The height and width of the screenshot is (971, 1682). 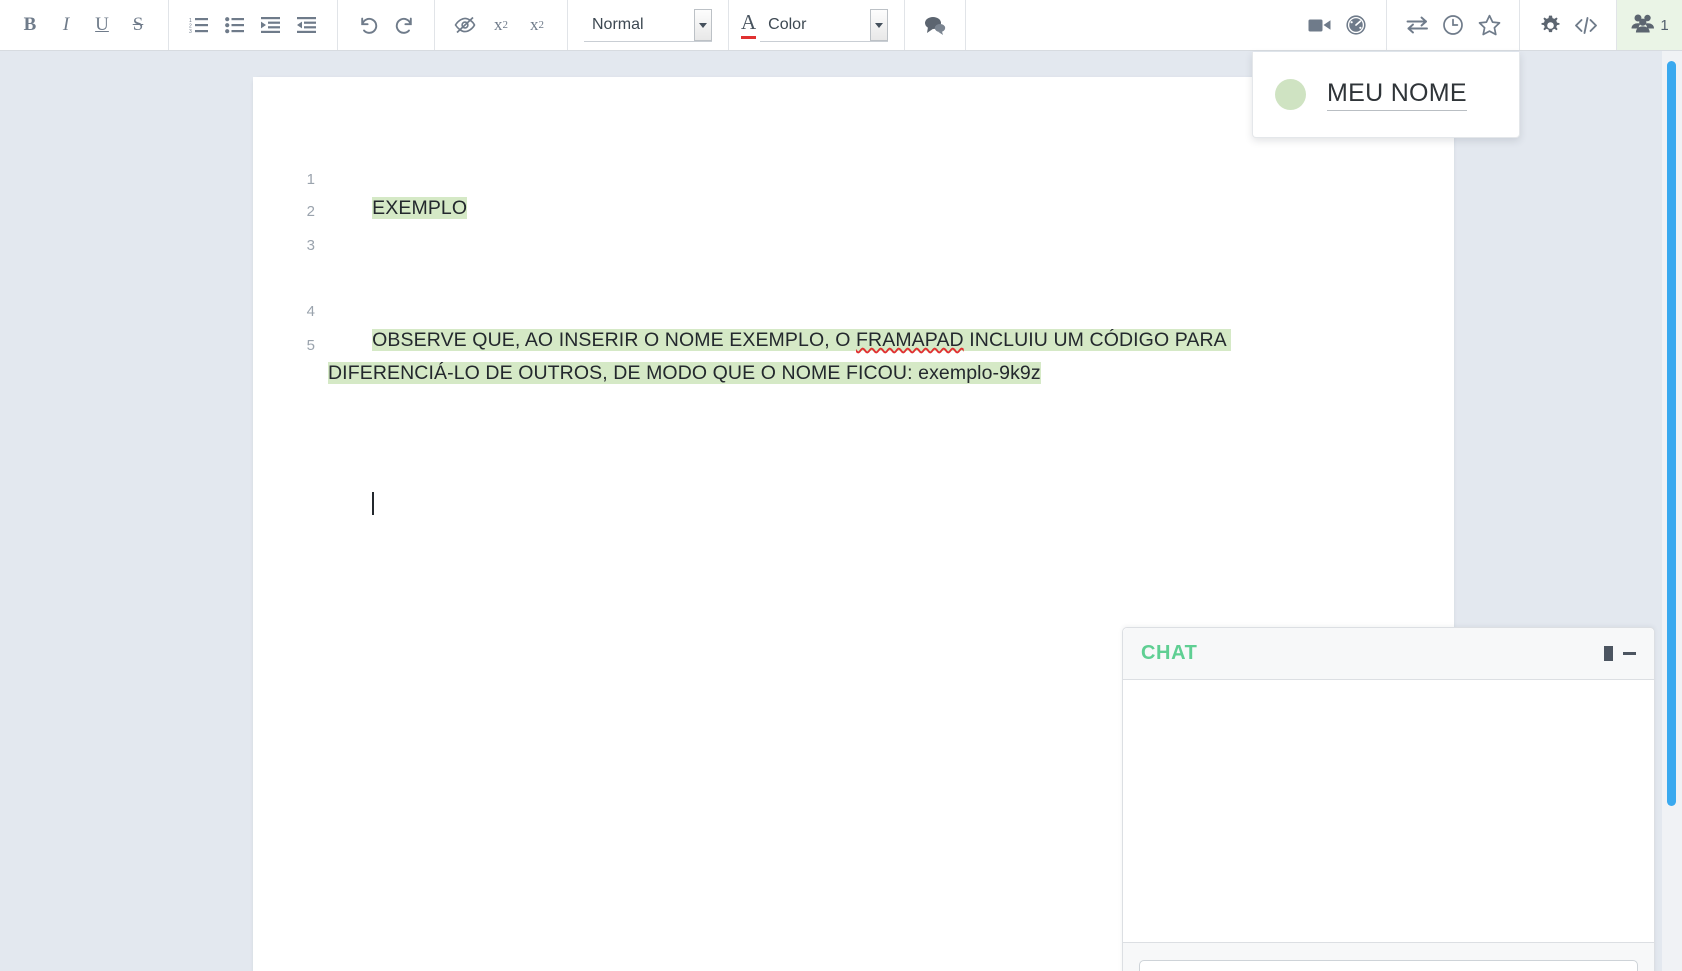 I want to click on font-color-value: Color, so click(x=787, y=24).